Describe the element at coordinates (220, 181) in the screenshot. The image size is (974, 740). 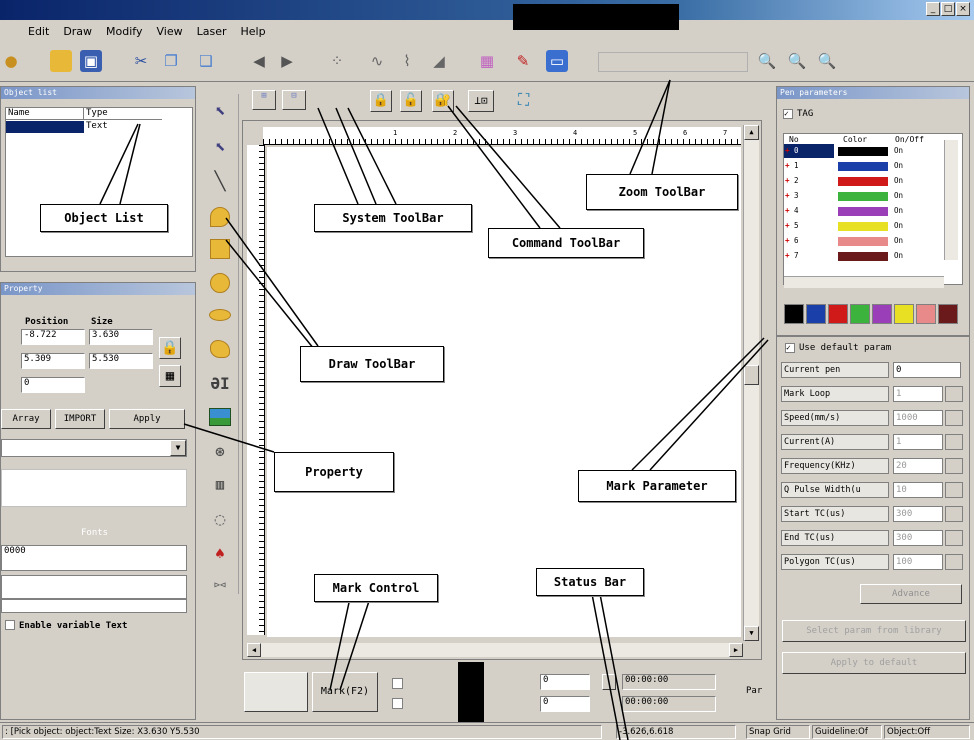
I see `line-icon: ╲` at that location.